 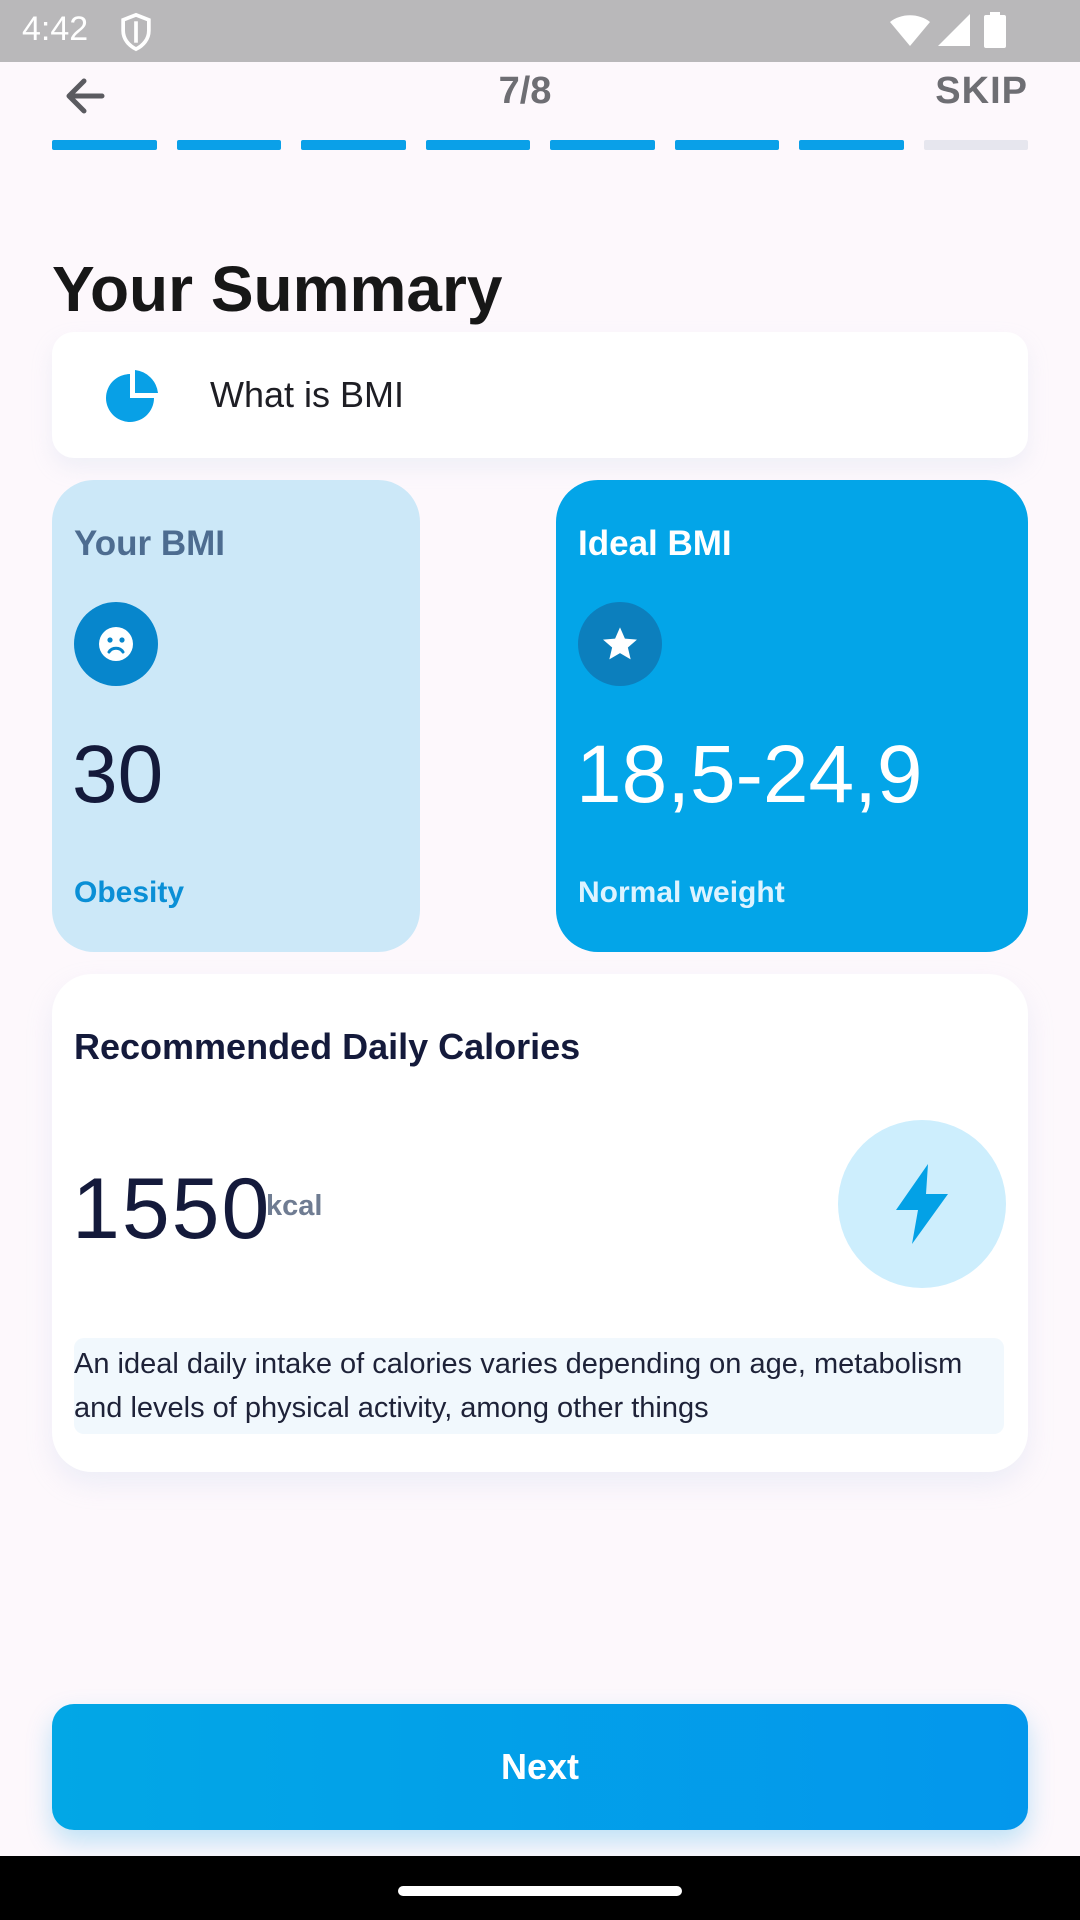 I want to click on star-icon, so click(x=620, y=643).